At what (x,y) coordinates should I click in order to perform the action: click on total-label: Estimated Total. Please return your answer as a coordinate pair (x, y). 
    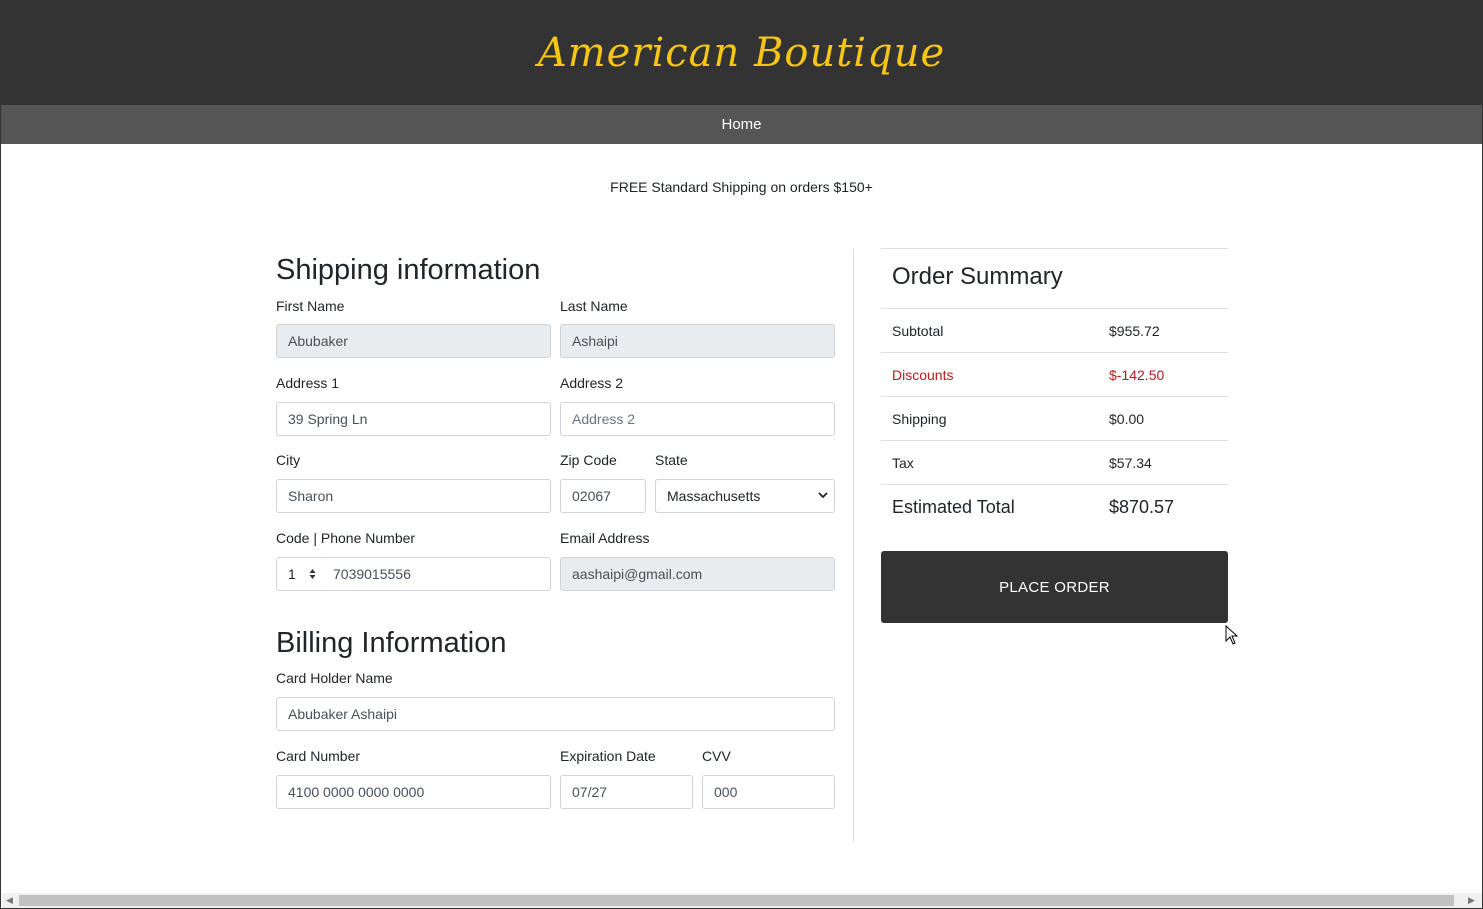
    Looking at the image, I should click on (953, 507).